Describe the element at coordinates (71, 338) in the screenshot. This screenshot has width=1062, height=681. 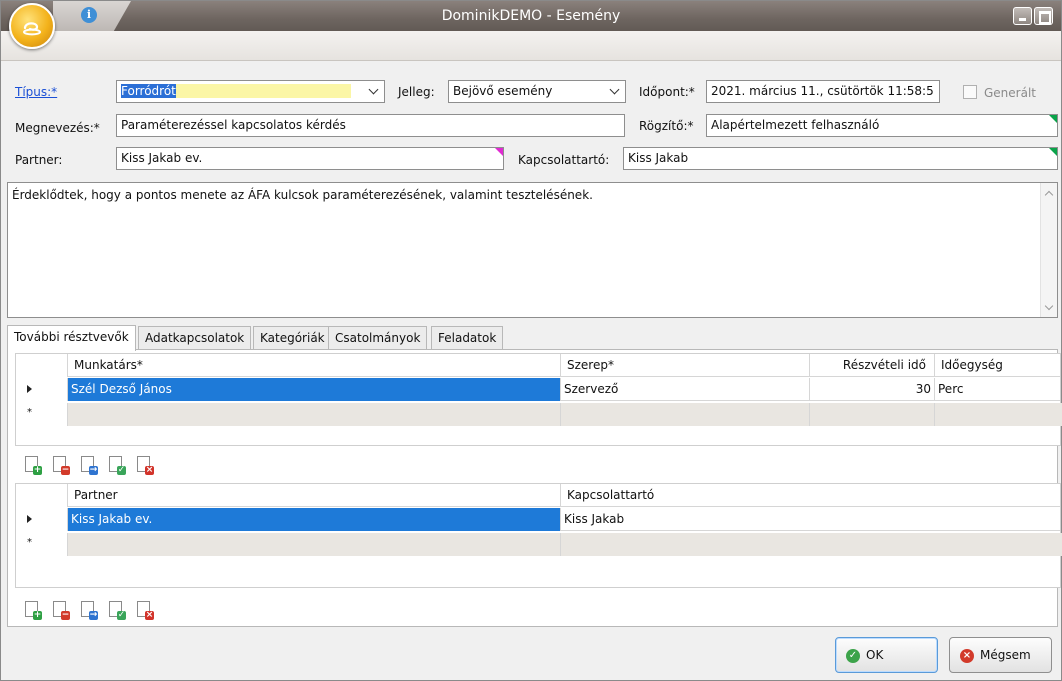
I see `tab-tovabbi-resztvevok: További résztvevők` at that location.